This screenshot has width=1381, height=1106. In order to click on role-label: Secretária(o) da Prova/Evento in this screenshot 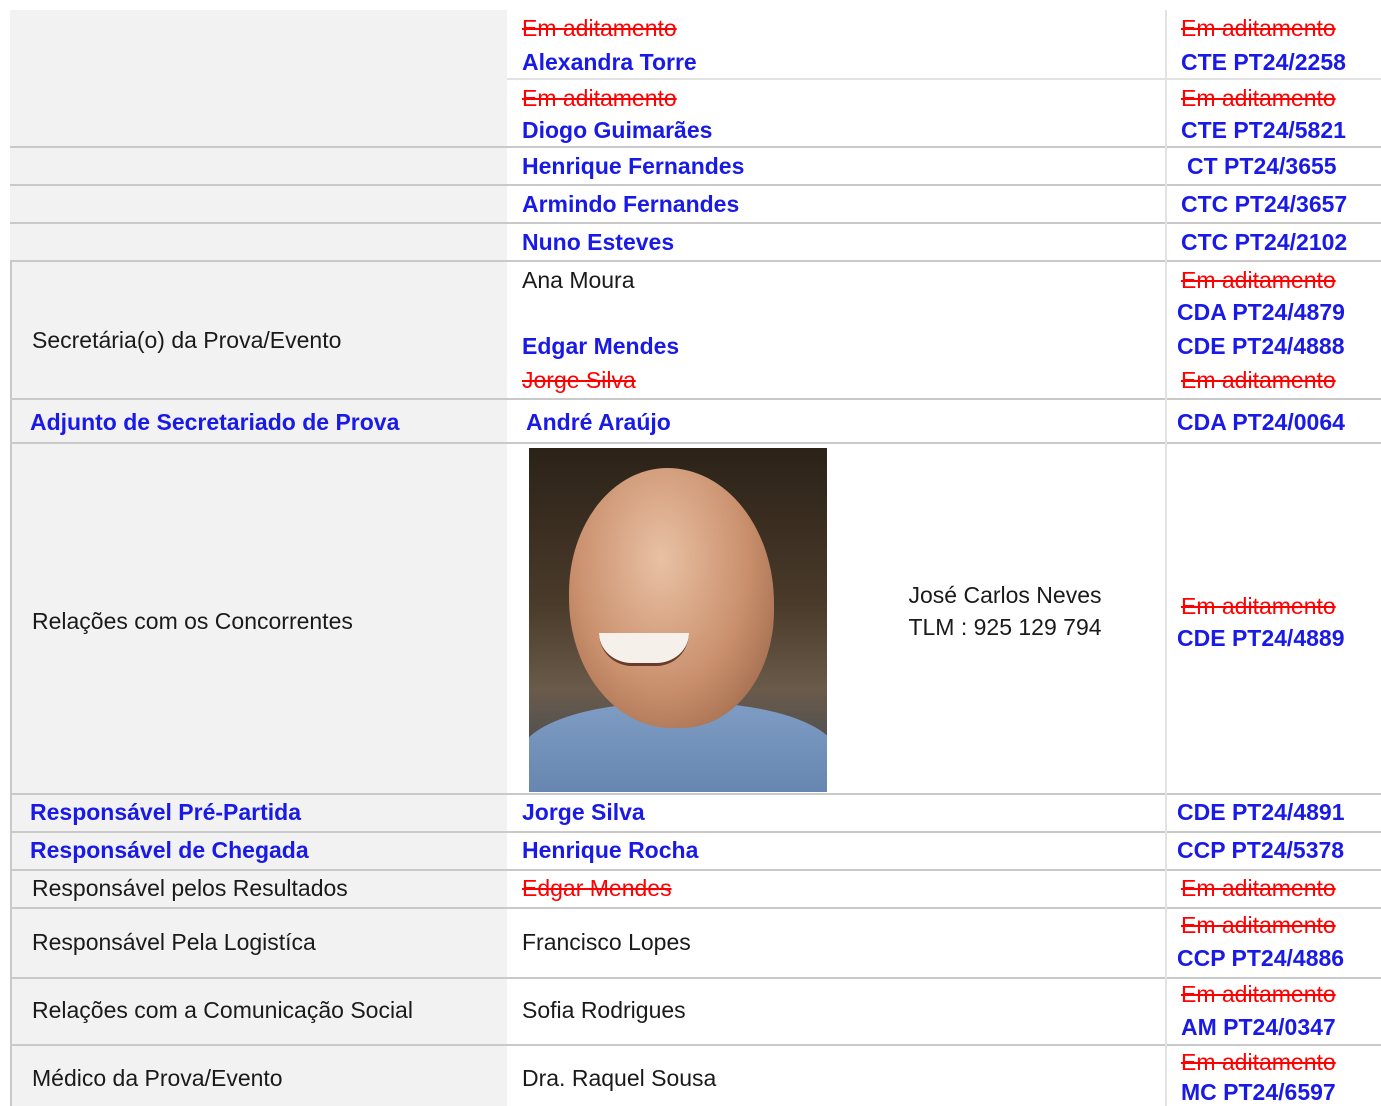, I will do `click(187, 340)`.